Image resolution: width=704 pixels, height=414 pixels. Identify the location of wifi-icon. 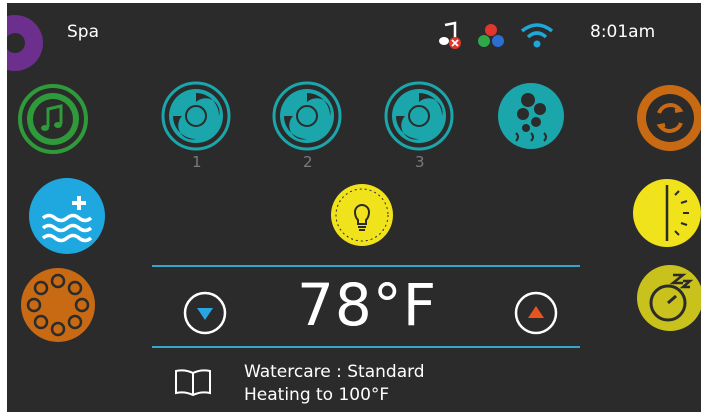
(537, 35).